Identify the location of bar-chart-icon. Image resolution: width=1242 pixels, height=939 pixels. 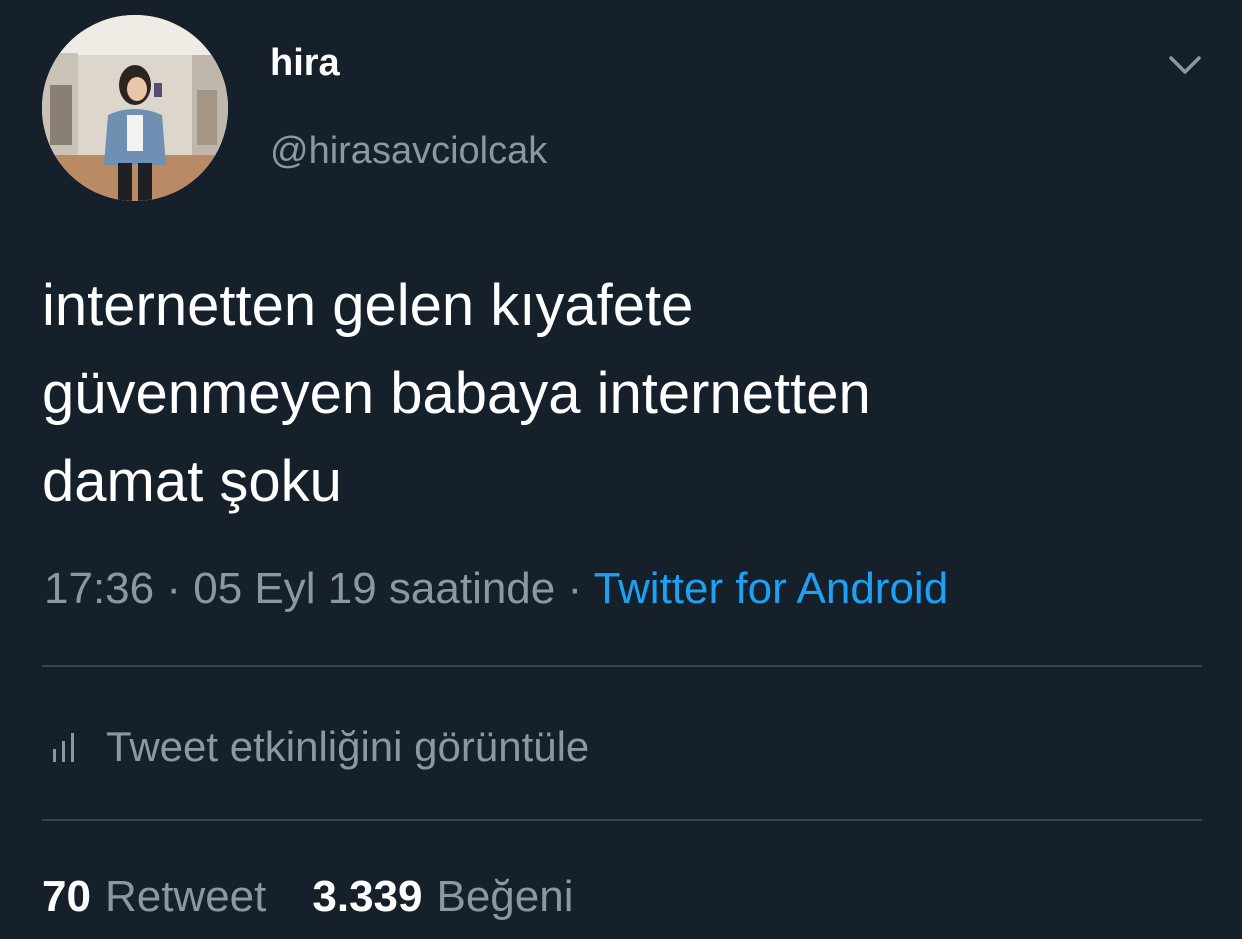
(63, 747).